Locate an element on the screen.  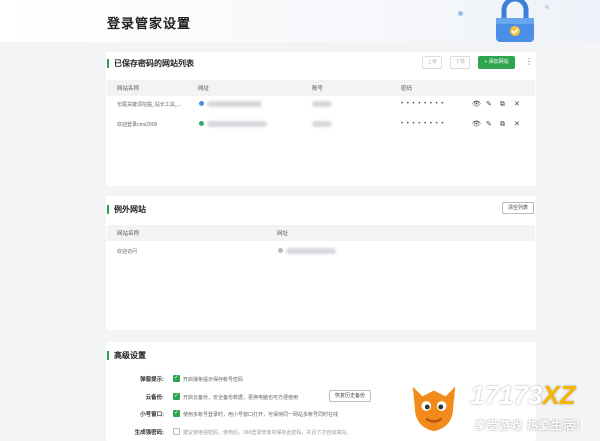
watermark-slogan: 享受游戏 热爱生活！ is located at coordinates (531, 426).